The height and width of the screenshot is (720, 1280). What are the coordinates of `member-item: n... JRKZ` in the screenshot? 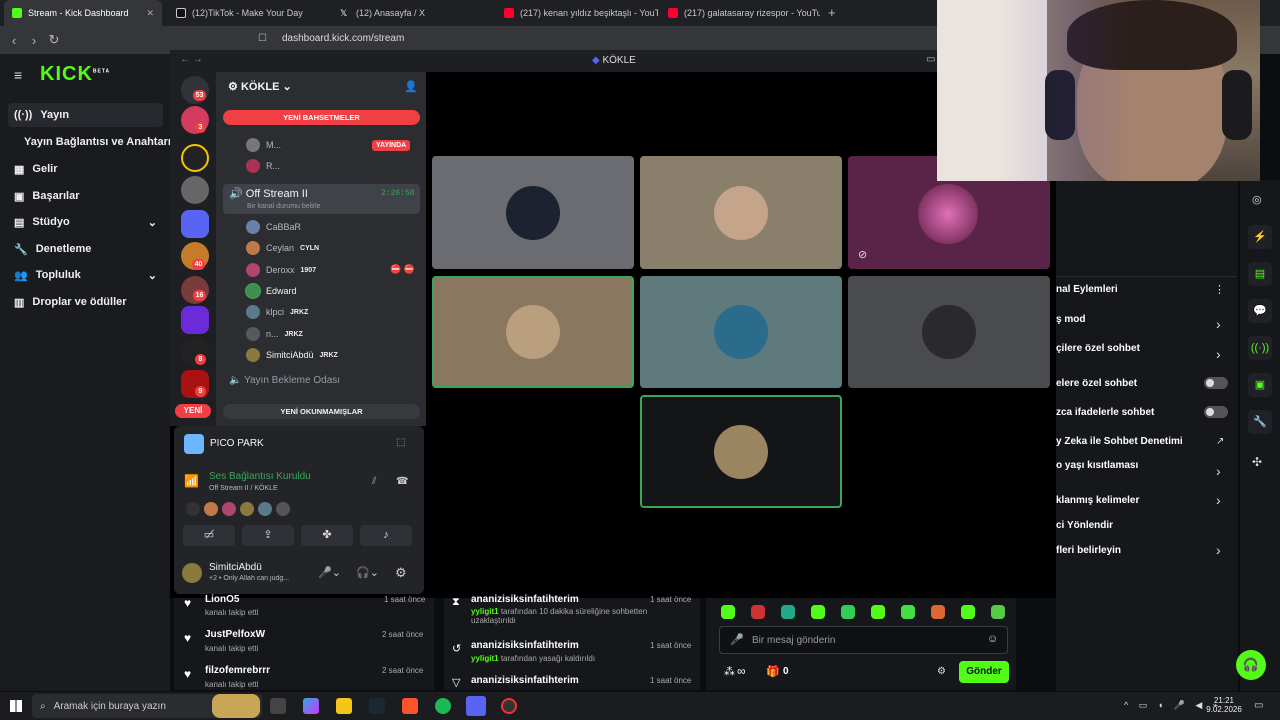 It's located at (274, 334).